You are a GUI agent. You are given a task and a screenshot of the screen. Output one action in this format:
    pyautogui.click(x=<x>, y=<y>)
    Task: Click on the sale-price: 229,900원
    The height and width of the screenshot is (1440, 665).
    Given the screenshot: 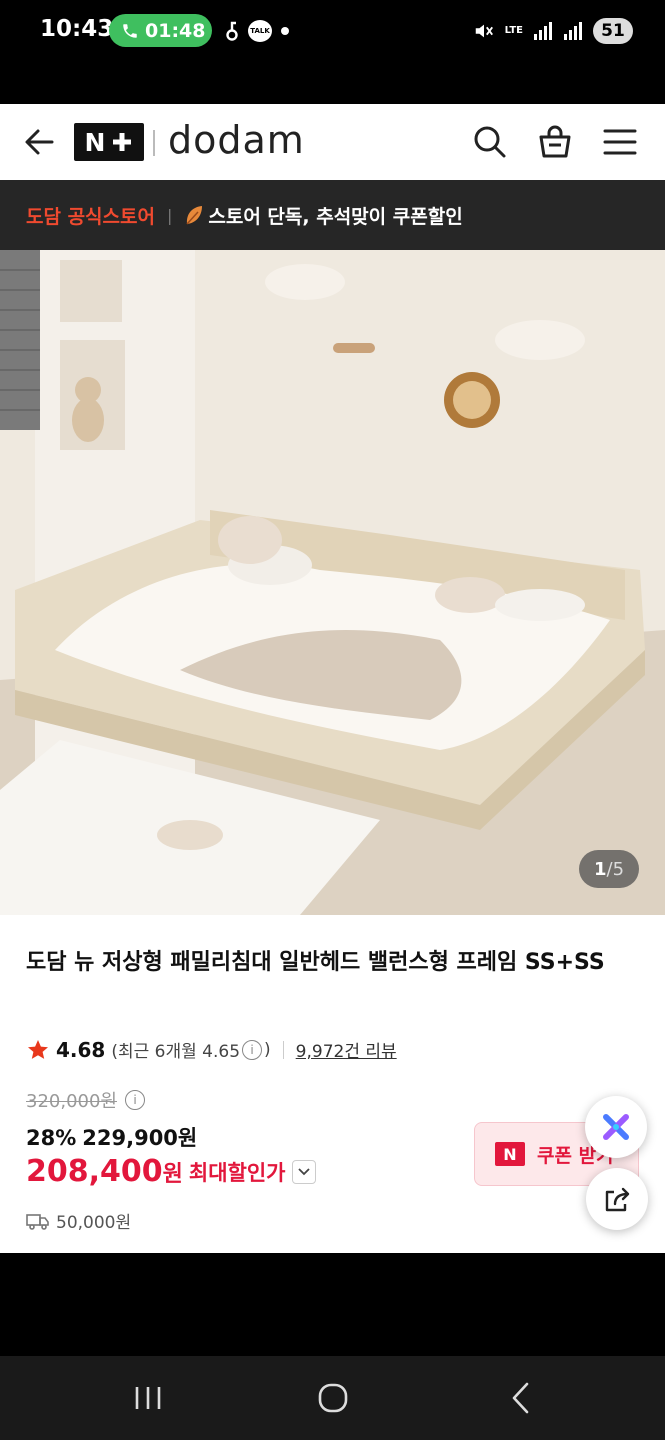 What is the action you would take?
    pyautogui.click(x=140, y=1138)
    